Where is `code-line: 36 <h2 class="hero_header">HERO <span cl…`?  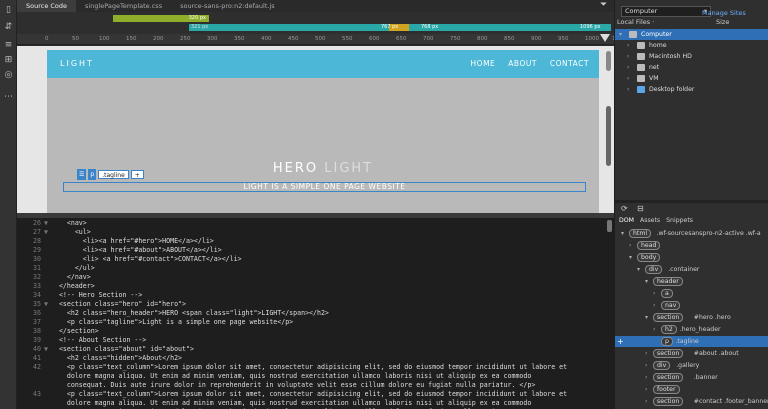 code-line: 36 <h2 class="hero_header">HERO <span cl… is located at coordinates (315, 313).